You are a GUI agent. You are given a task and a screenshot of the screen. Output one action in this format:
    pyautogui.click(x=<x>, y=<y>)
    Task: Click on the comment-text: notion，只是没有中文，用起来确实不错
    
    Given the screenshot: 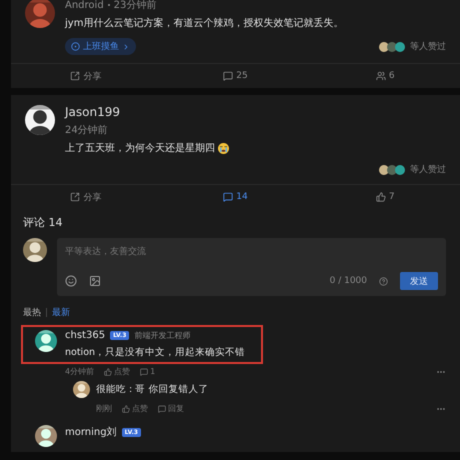 What is the action you would take?
    pyautogui.click(x=155, y=352)
    